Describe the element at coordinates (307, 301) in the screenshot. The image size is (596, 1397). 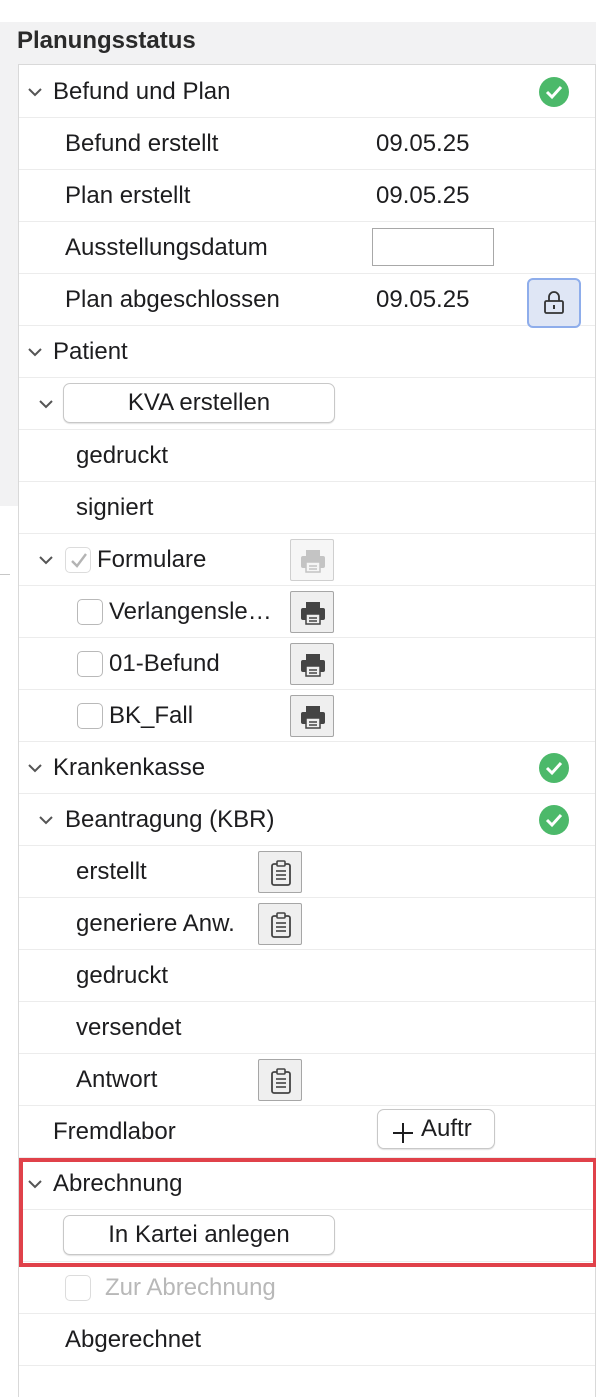
I see `row-plan-abgeschlossen: Plan abgeschlossen 09.05.25` at that location.